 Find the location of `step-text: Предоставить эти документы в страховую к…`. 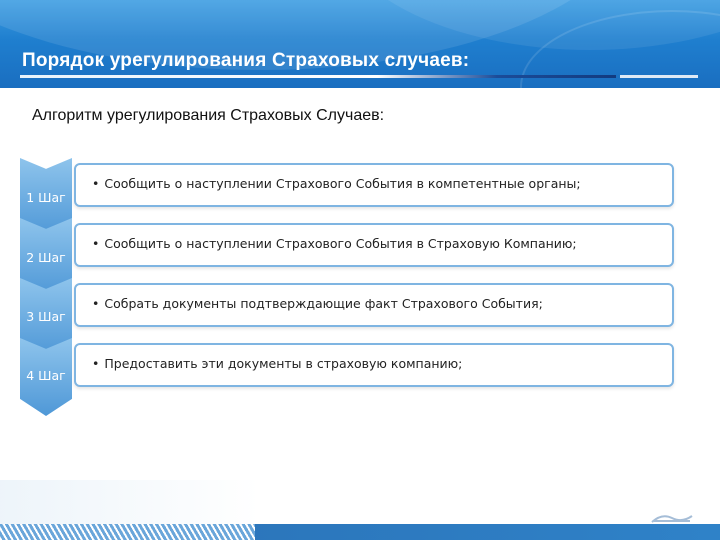

step-text: Предоставить эти документы в страховую к… is located at coordinates (283, 363).